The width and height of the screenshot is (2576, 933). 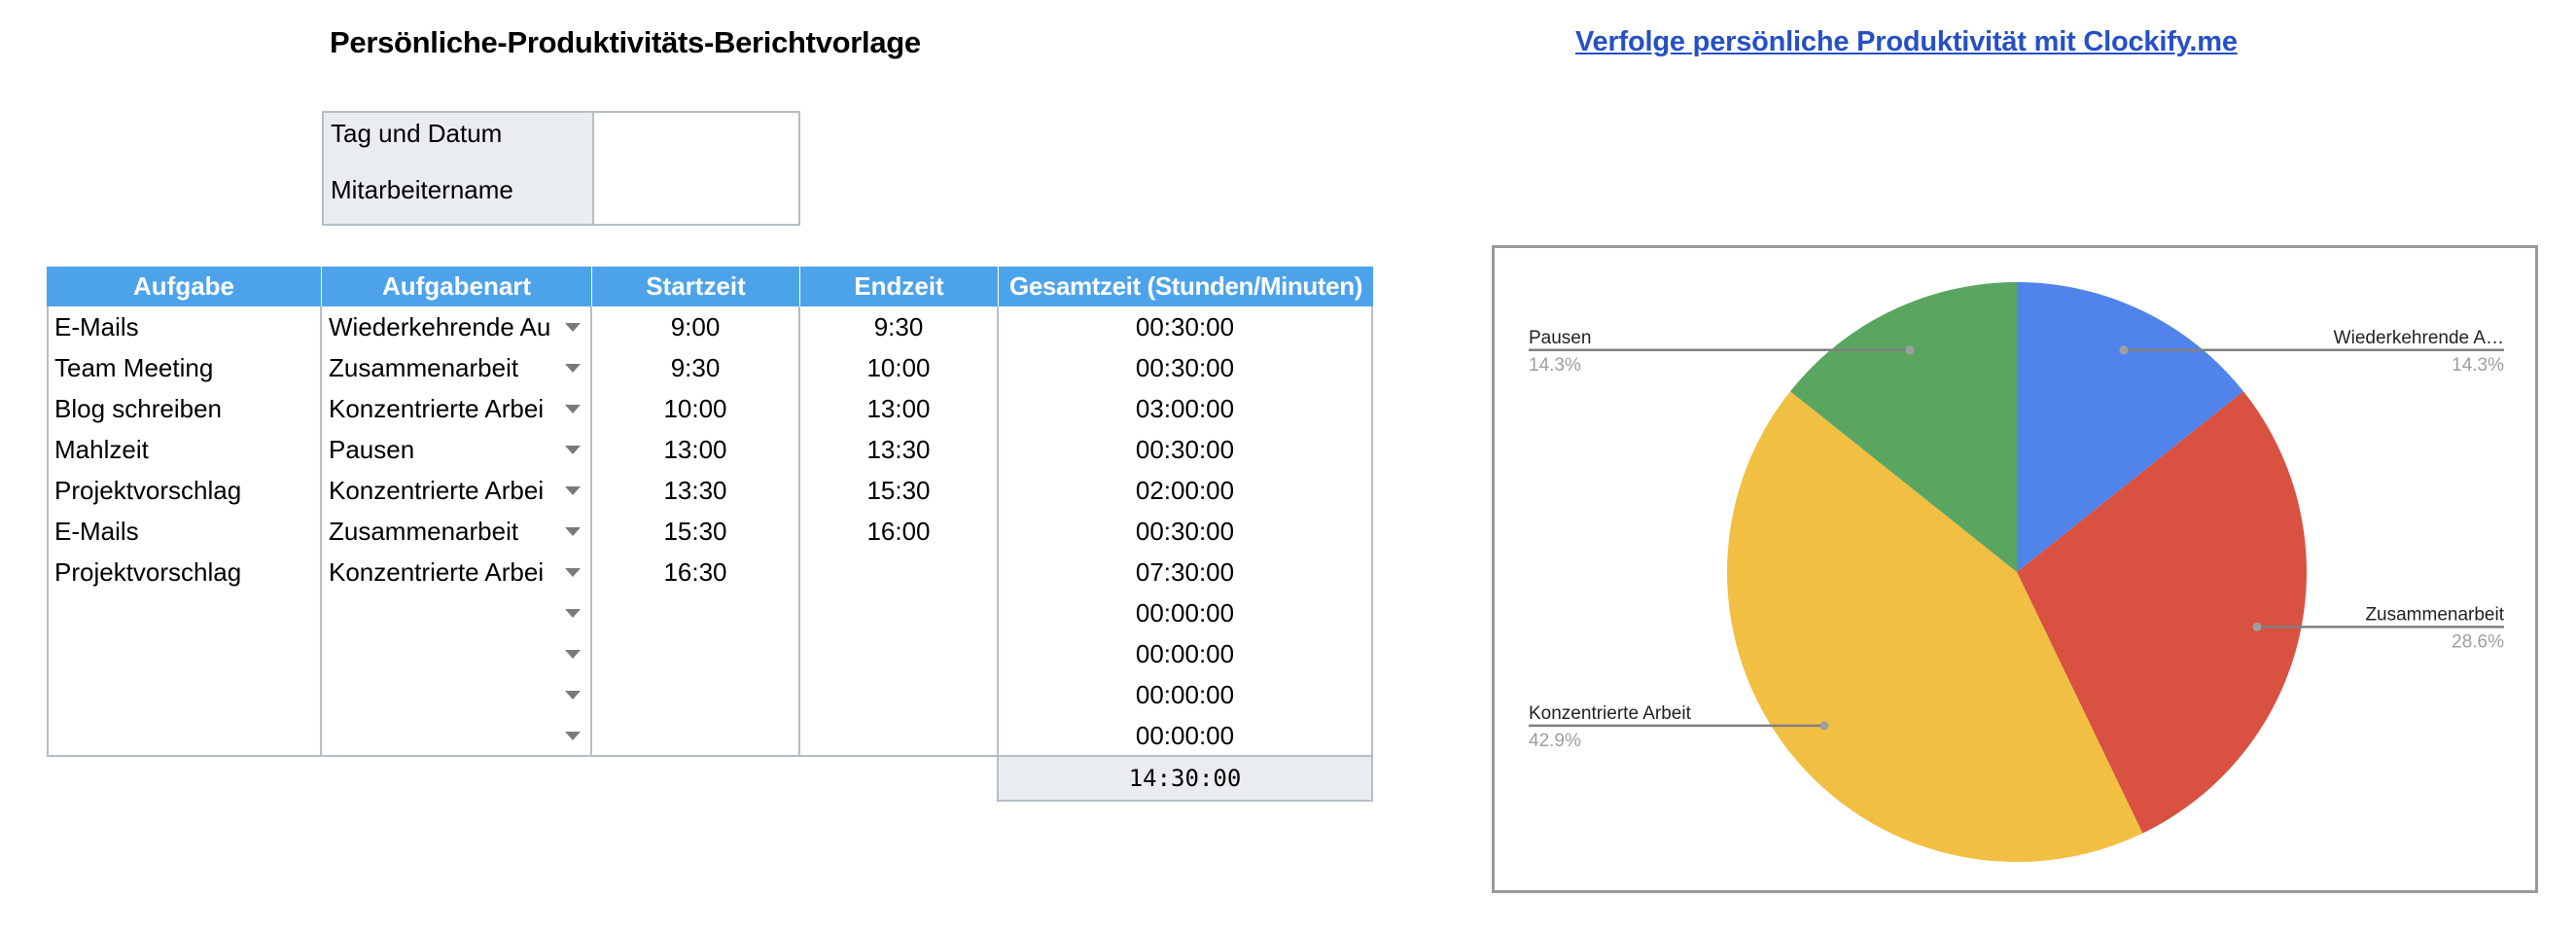 I want to click on end-time-cell: 10:00, so click(x=899, y=368).